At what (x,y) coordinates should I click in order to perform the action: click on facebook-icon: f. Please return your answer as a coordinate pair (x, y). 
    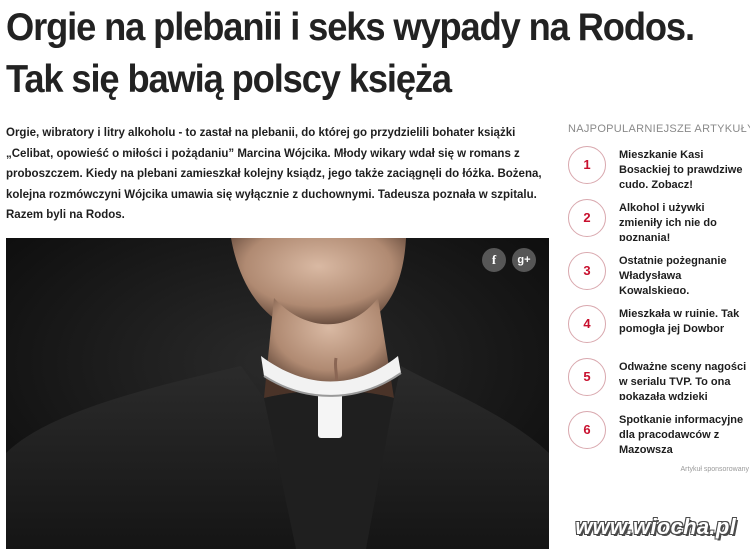
    Looking at the image, I should click on (494, 259).